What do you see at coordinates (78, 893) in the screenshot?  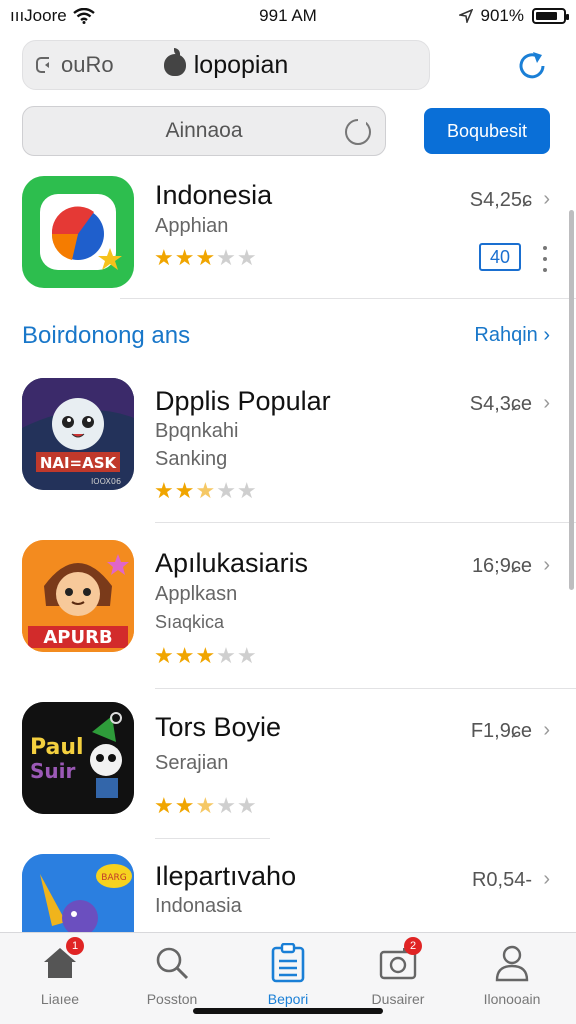 I see `party-hat-icon: BARG` at bounding box center [78, 893].